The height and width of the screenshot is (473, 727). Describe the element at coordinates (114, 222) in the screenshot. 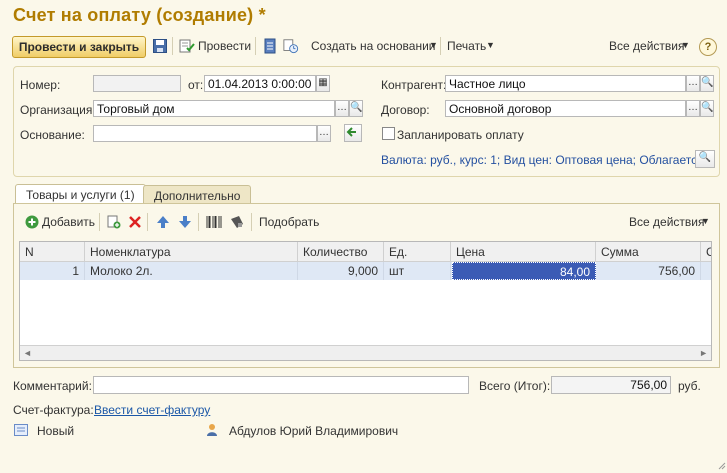

I see `copy-row-icon` at that location.